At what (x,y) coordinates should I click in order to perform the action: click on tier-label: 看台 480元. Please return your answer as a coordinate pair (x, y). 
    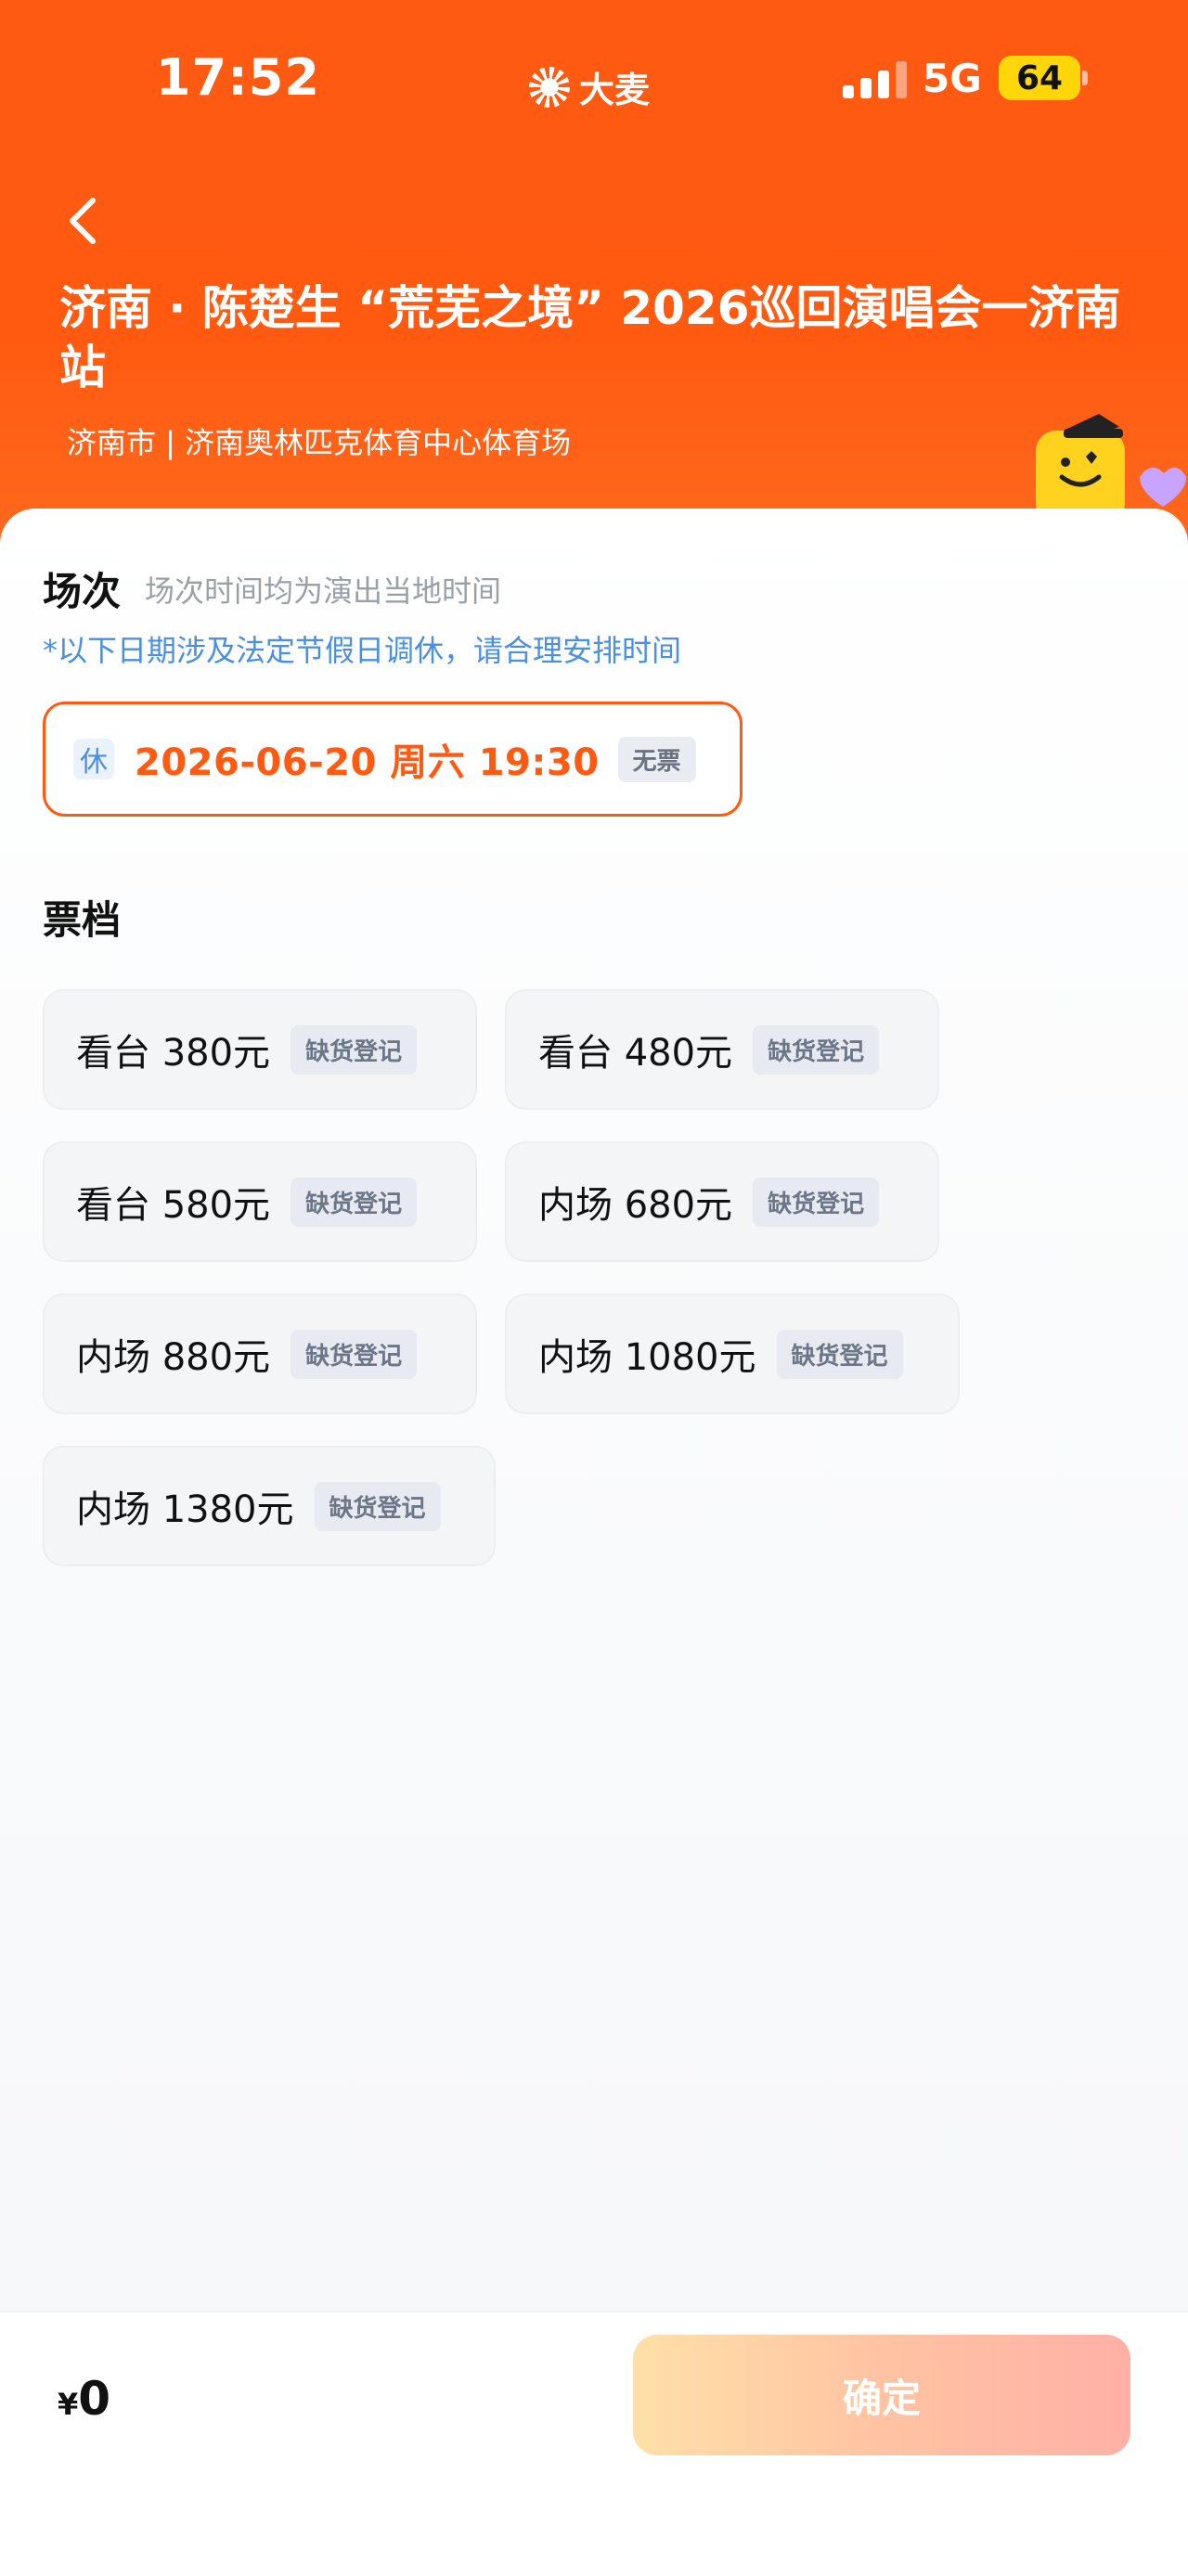
    Looking at the image, I should click on (635, 1053).